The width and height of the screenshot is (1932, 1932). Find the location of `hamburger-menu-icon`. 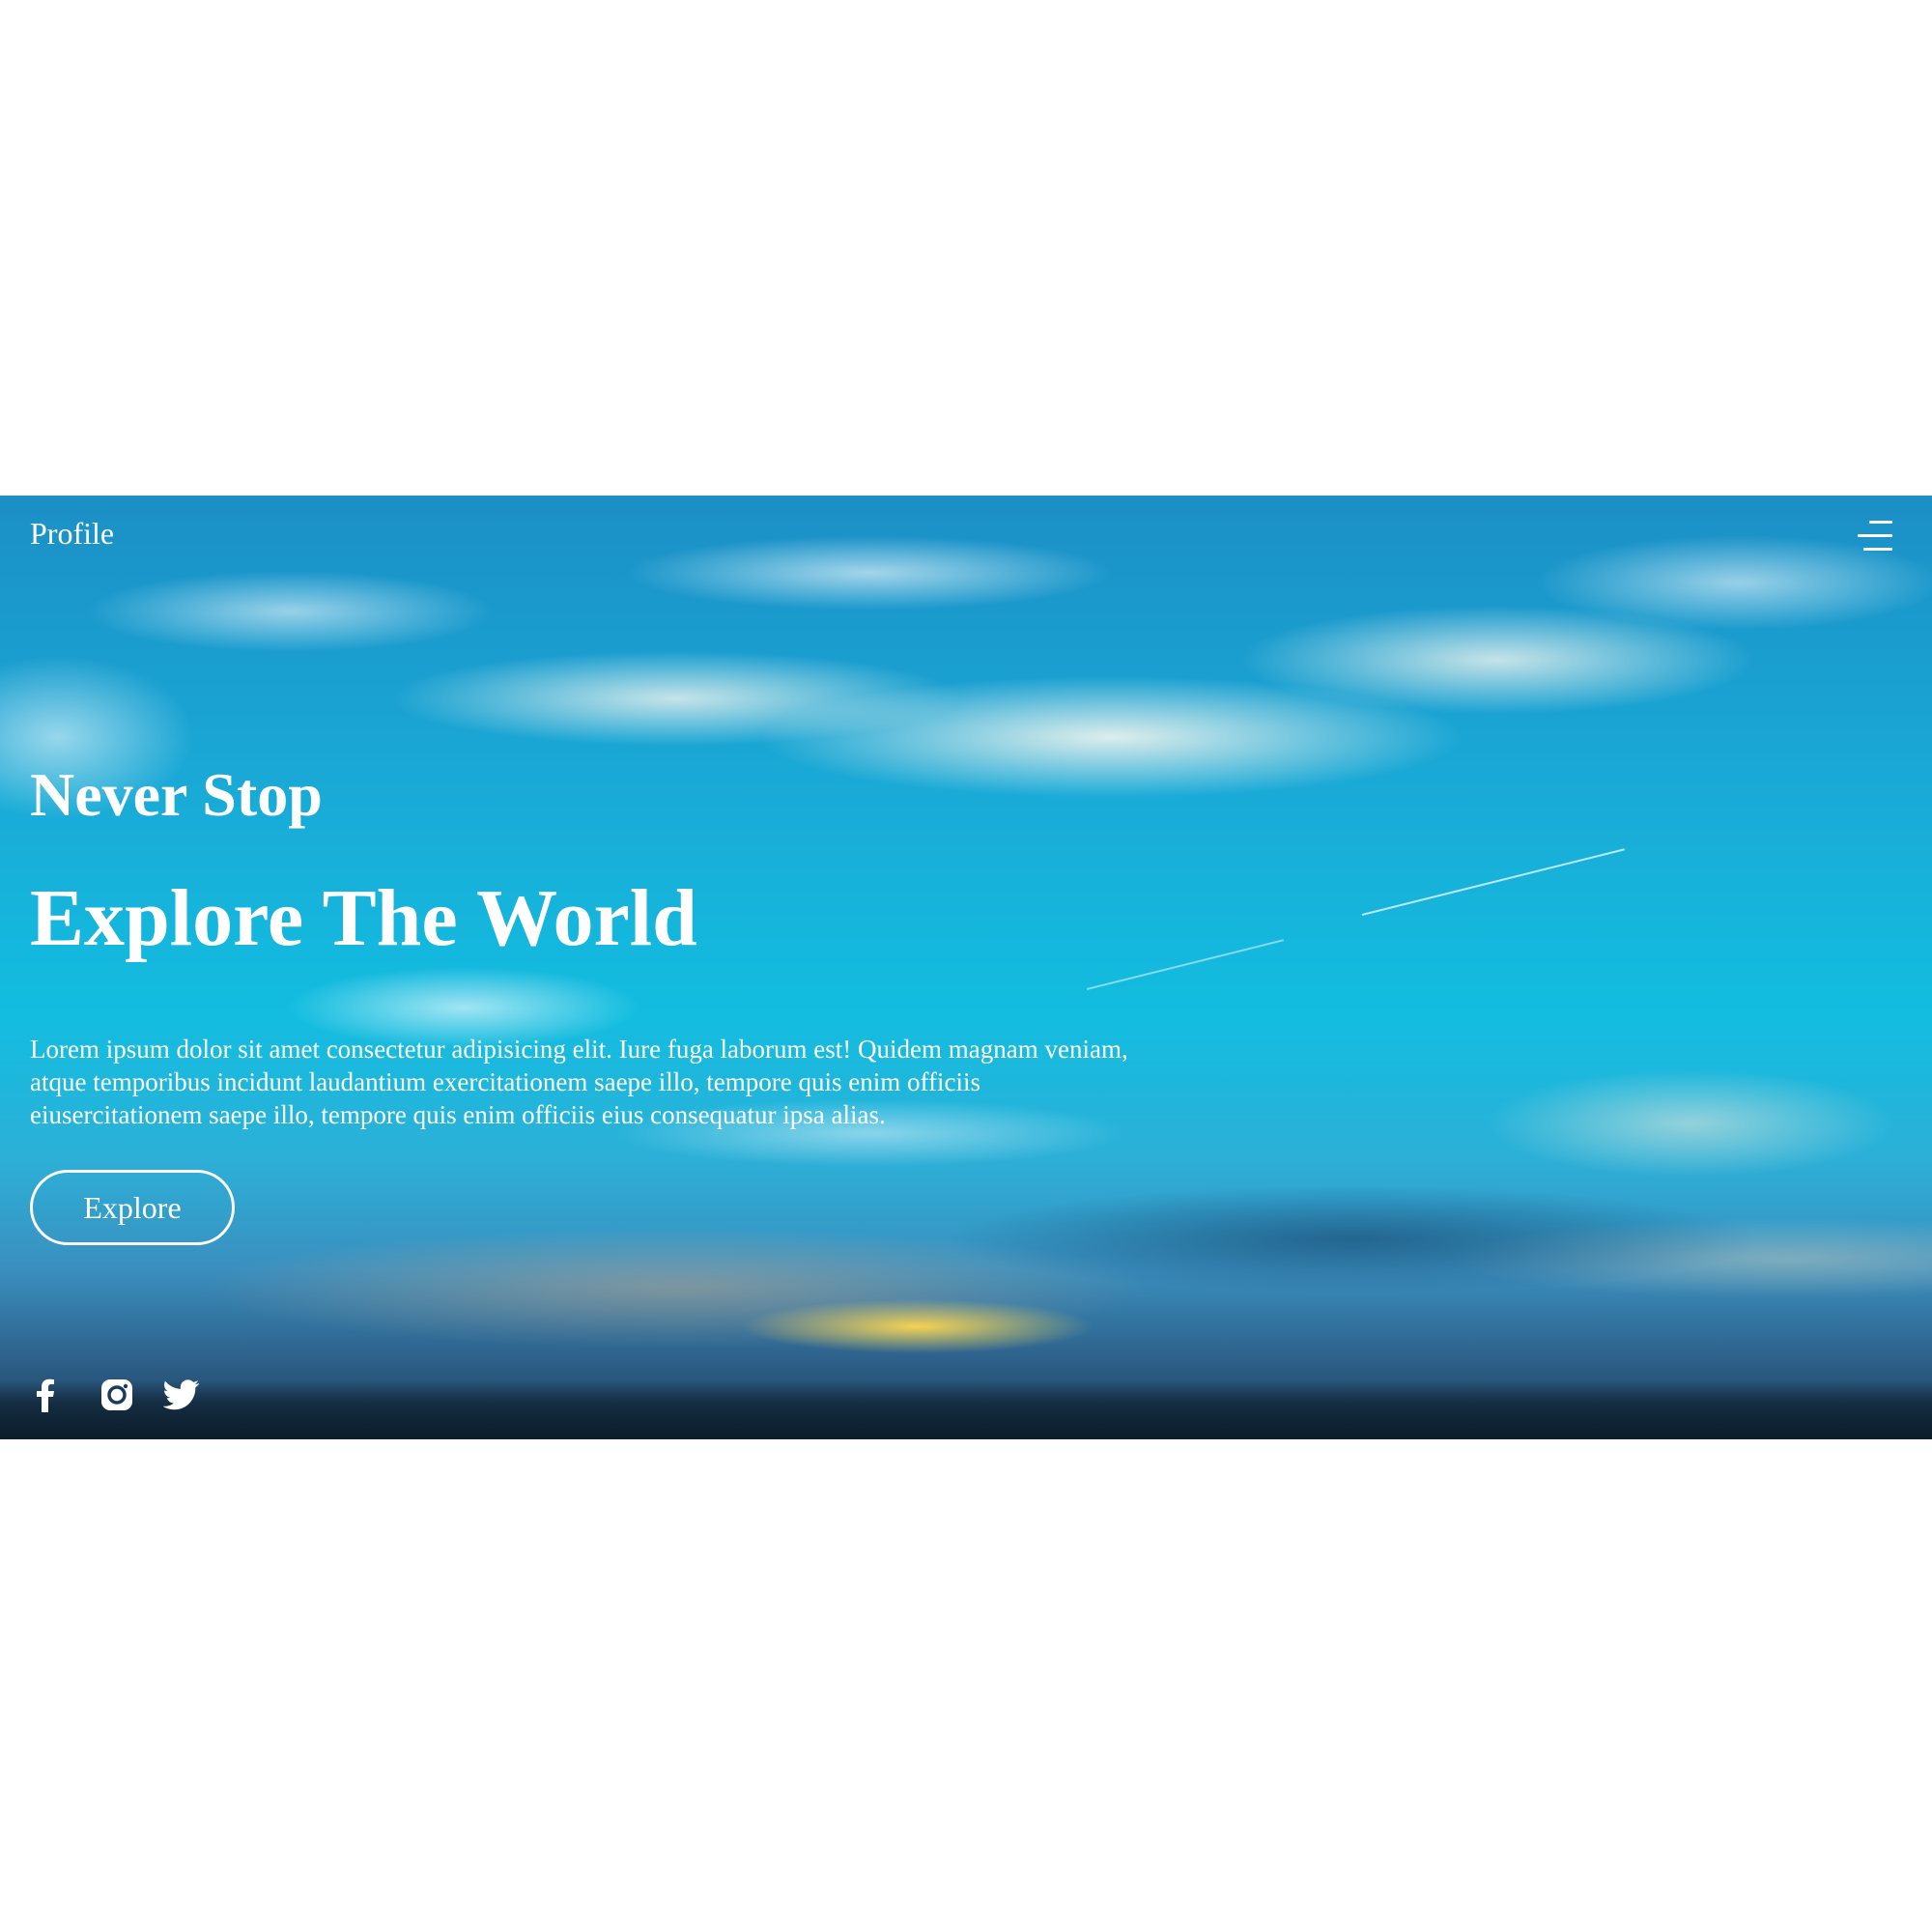

hamburger-menu-icon is located at coordinates (1875, 536).